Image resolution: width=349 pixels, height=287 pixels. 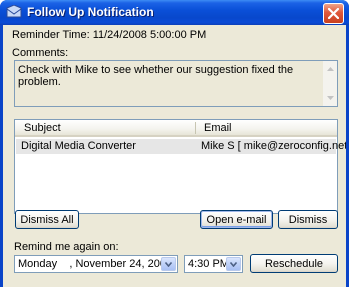 I want to click on time-dropdown-button, so click(x=233, y=264).